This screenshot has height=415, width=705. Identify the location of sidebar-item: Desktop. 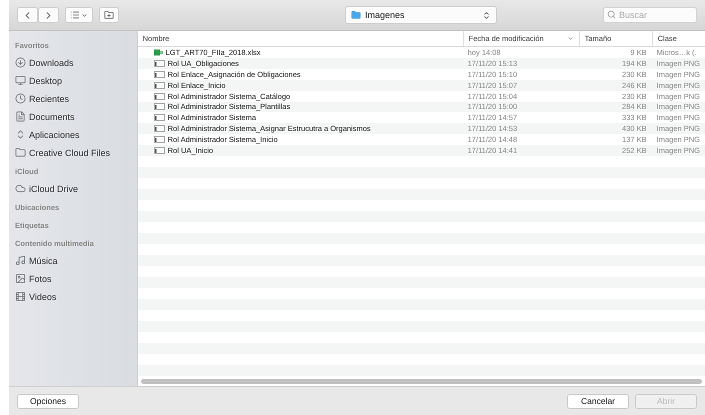
(76, 80).